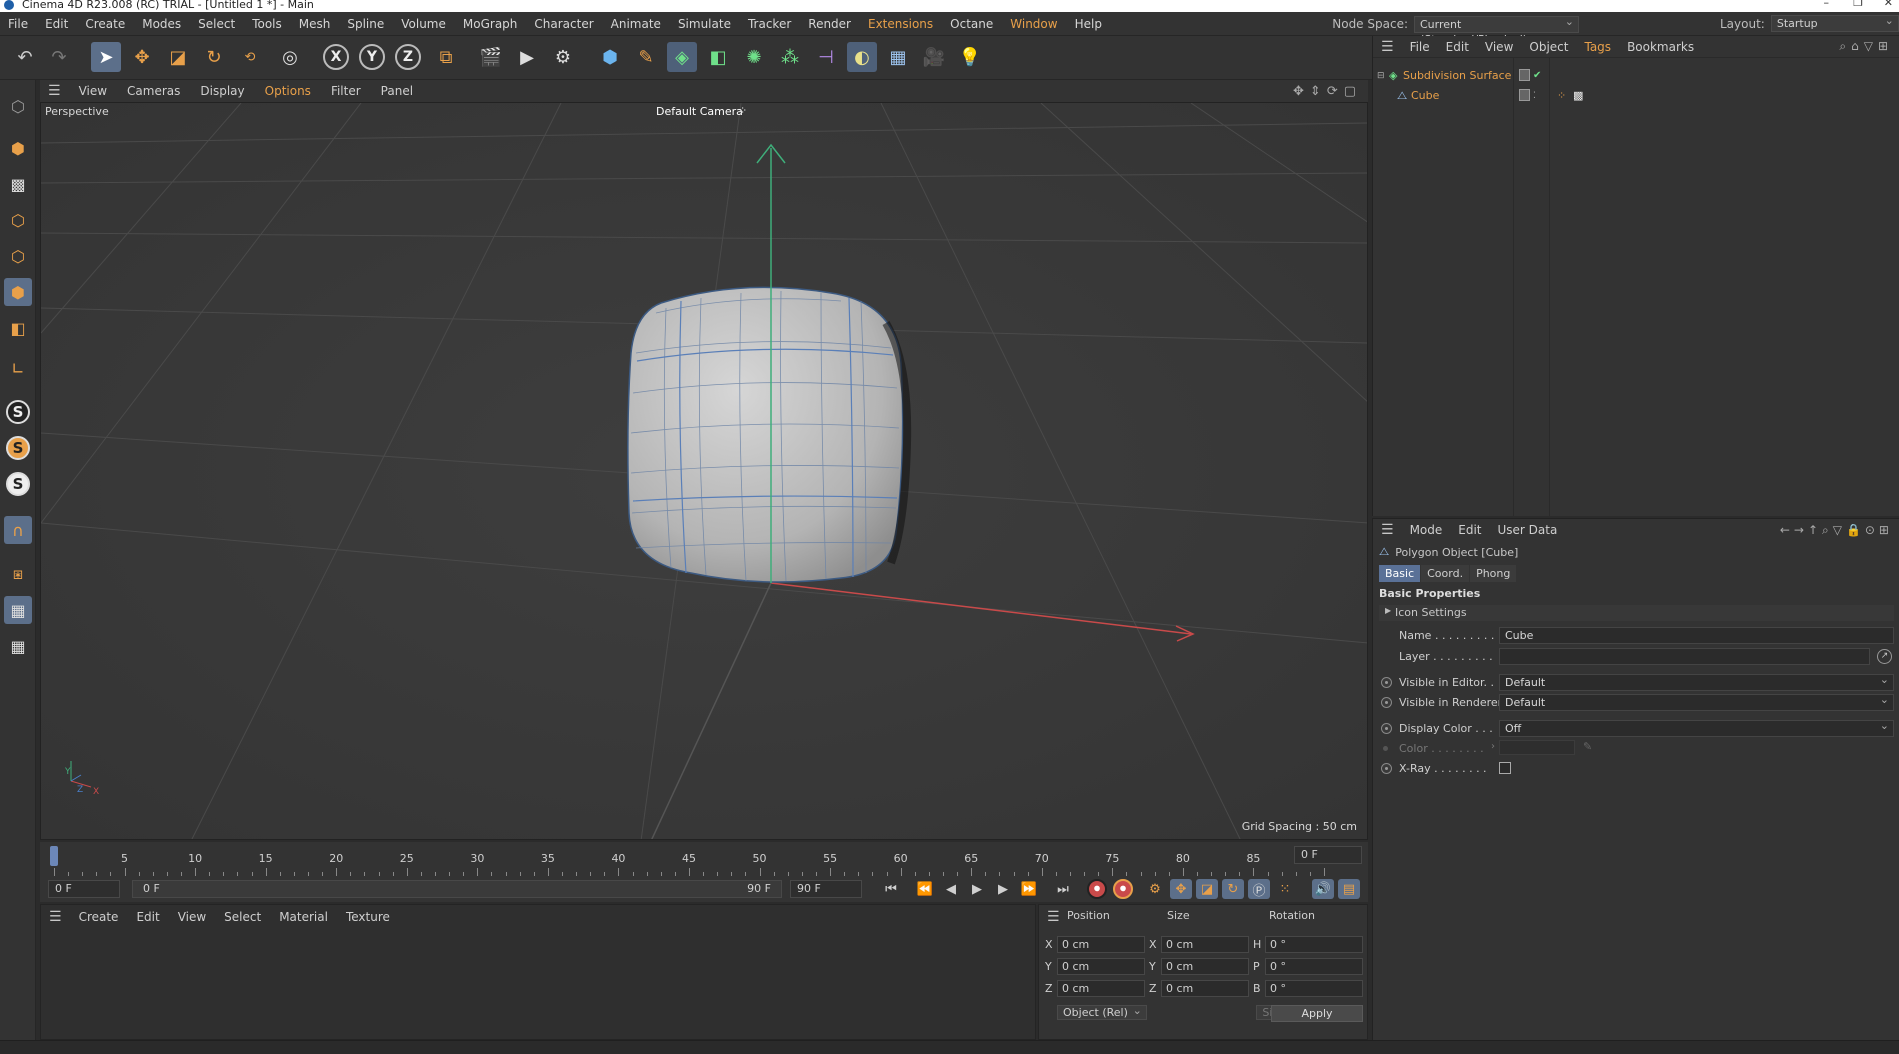  Describe the element at coordinates (18, 106) in the screenshot. I see `make-editable-icon: ⬡` at that location.